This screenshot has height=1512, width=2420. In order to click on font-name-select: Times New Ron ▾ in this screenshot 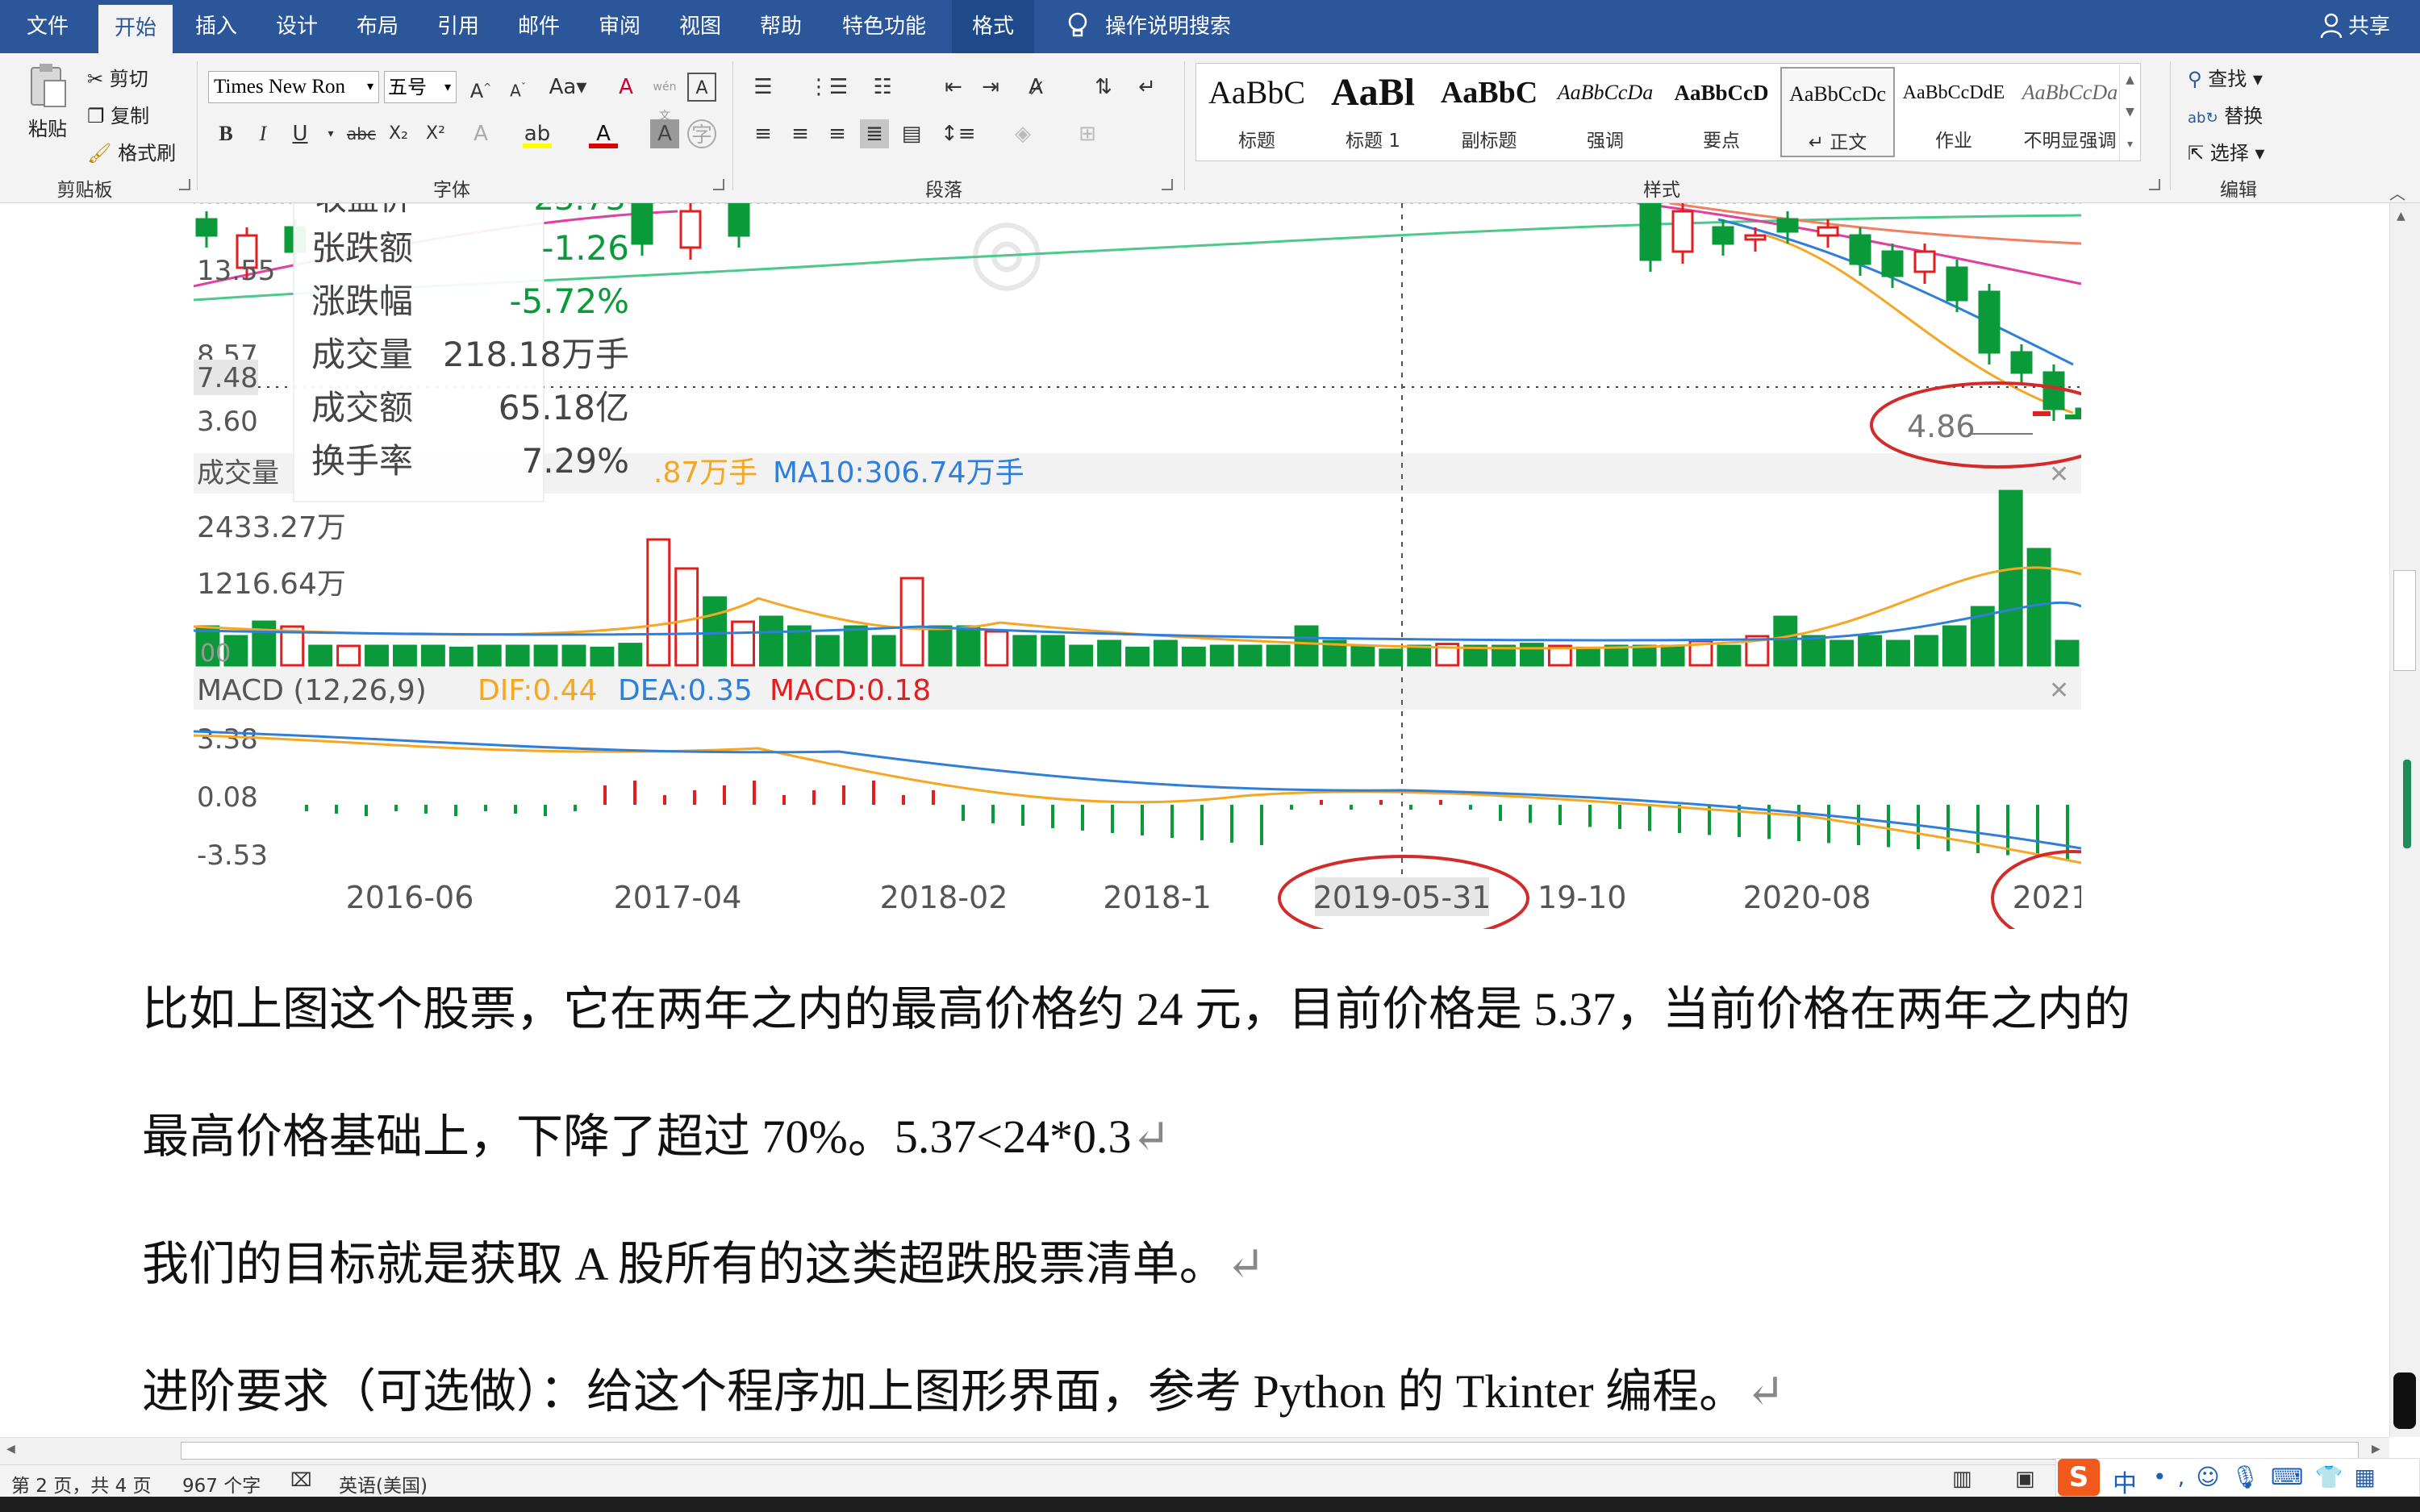, I will do `click(293, 87)`.